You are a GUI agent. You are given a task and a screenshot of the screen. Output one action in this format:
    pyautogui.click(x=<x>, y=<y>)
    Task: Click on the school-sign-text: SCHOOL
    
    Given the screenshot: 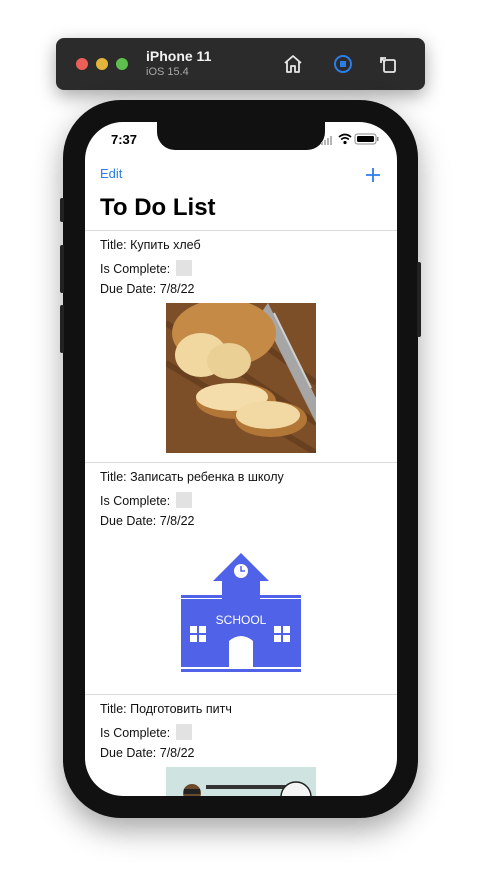 What is the action you would take?
    pyautogui.click(x=241, y=620)
    